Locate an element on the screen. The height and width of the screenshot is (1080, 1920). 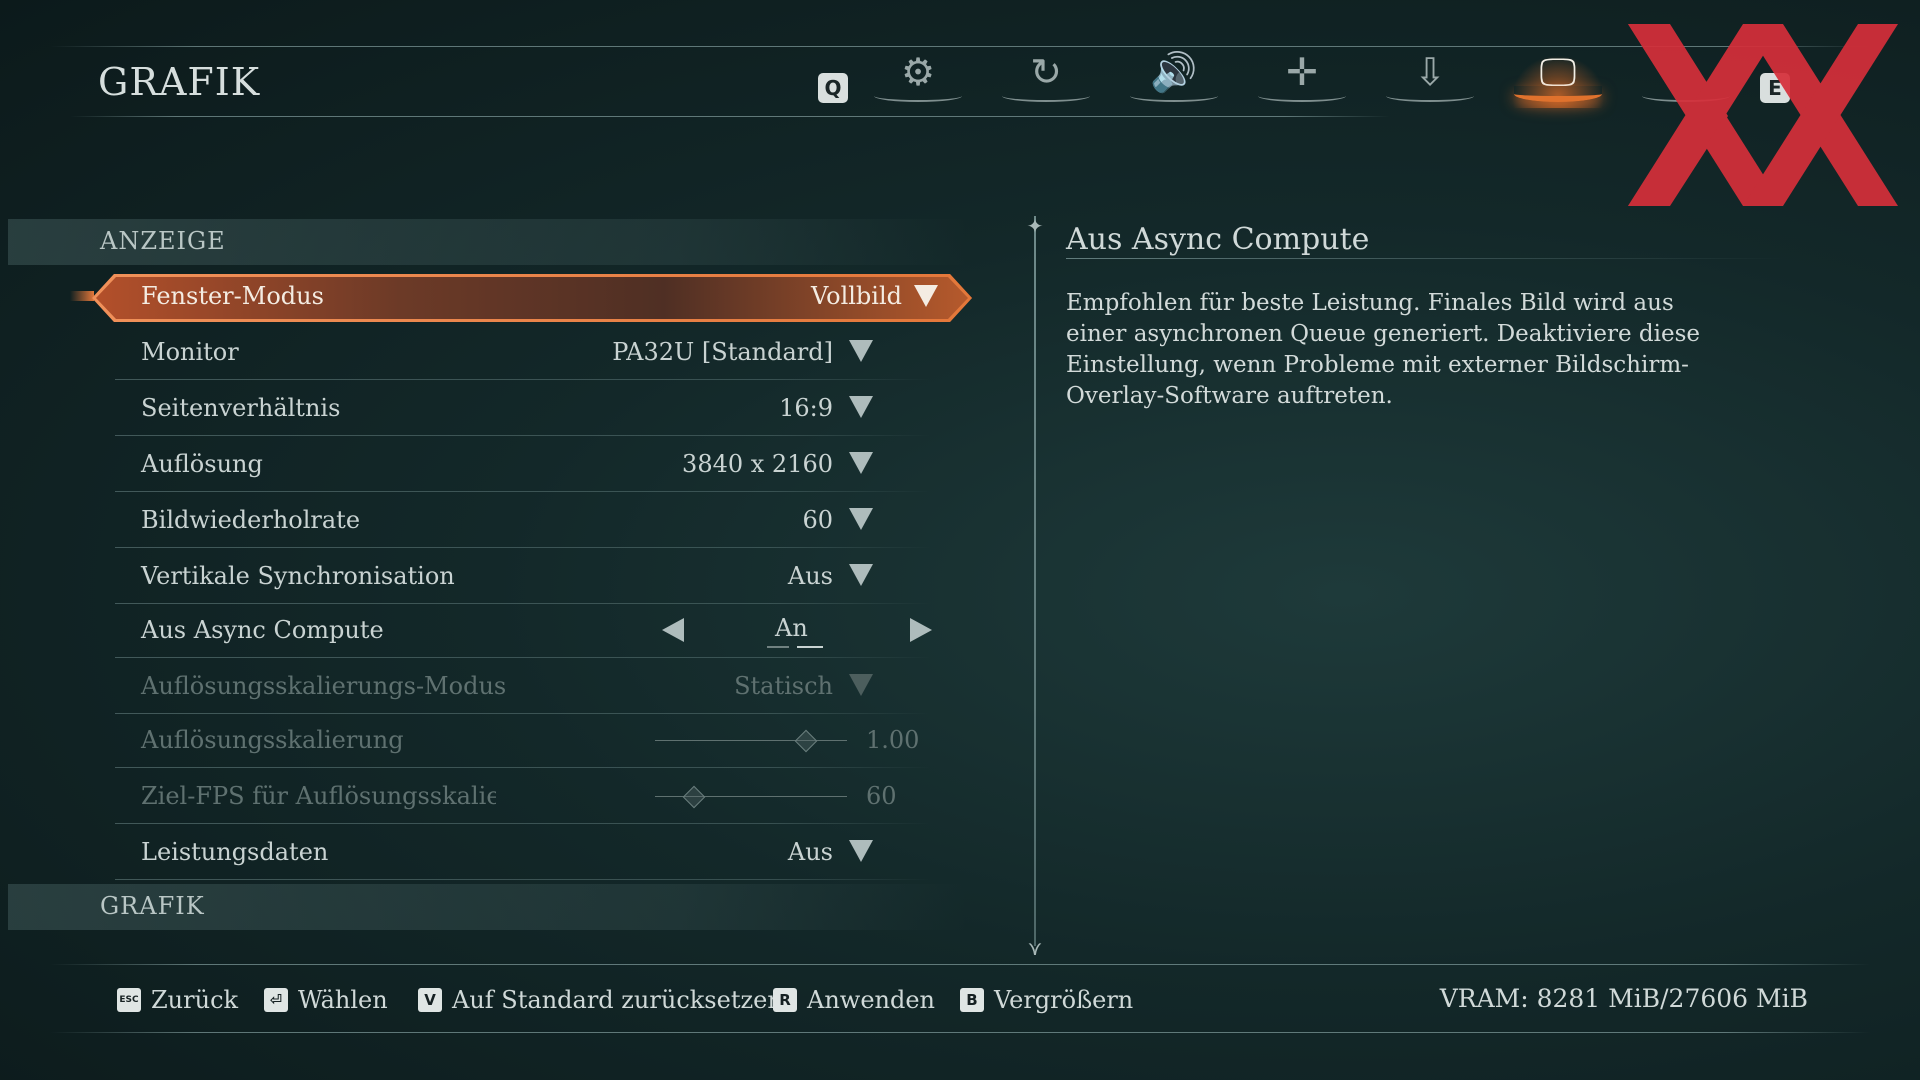
section-graphics: GRAFIK is located at coordinates (488, 907).